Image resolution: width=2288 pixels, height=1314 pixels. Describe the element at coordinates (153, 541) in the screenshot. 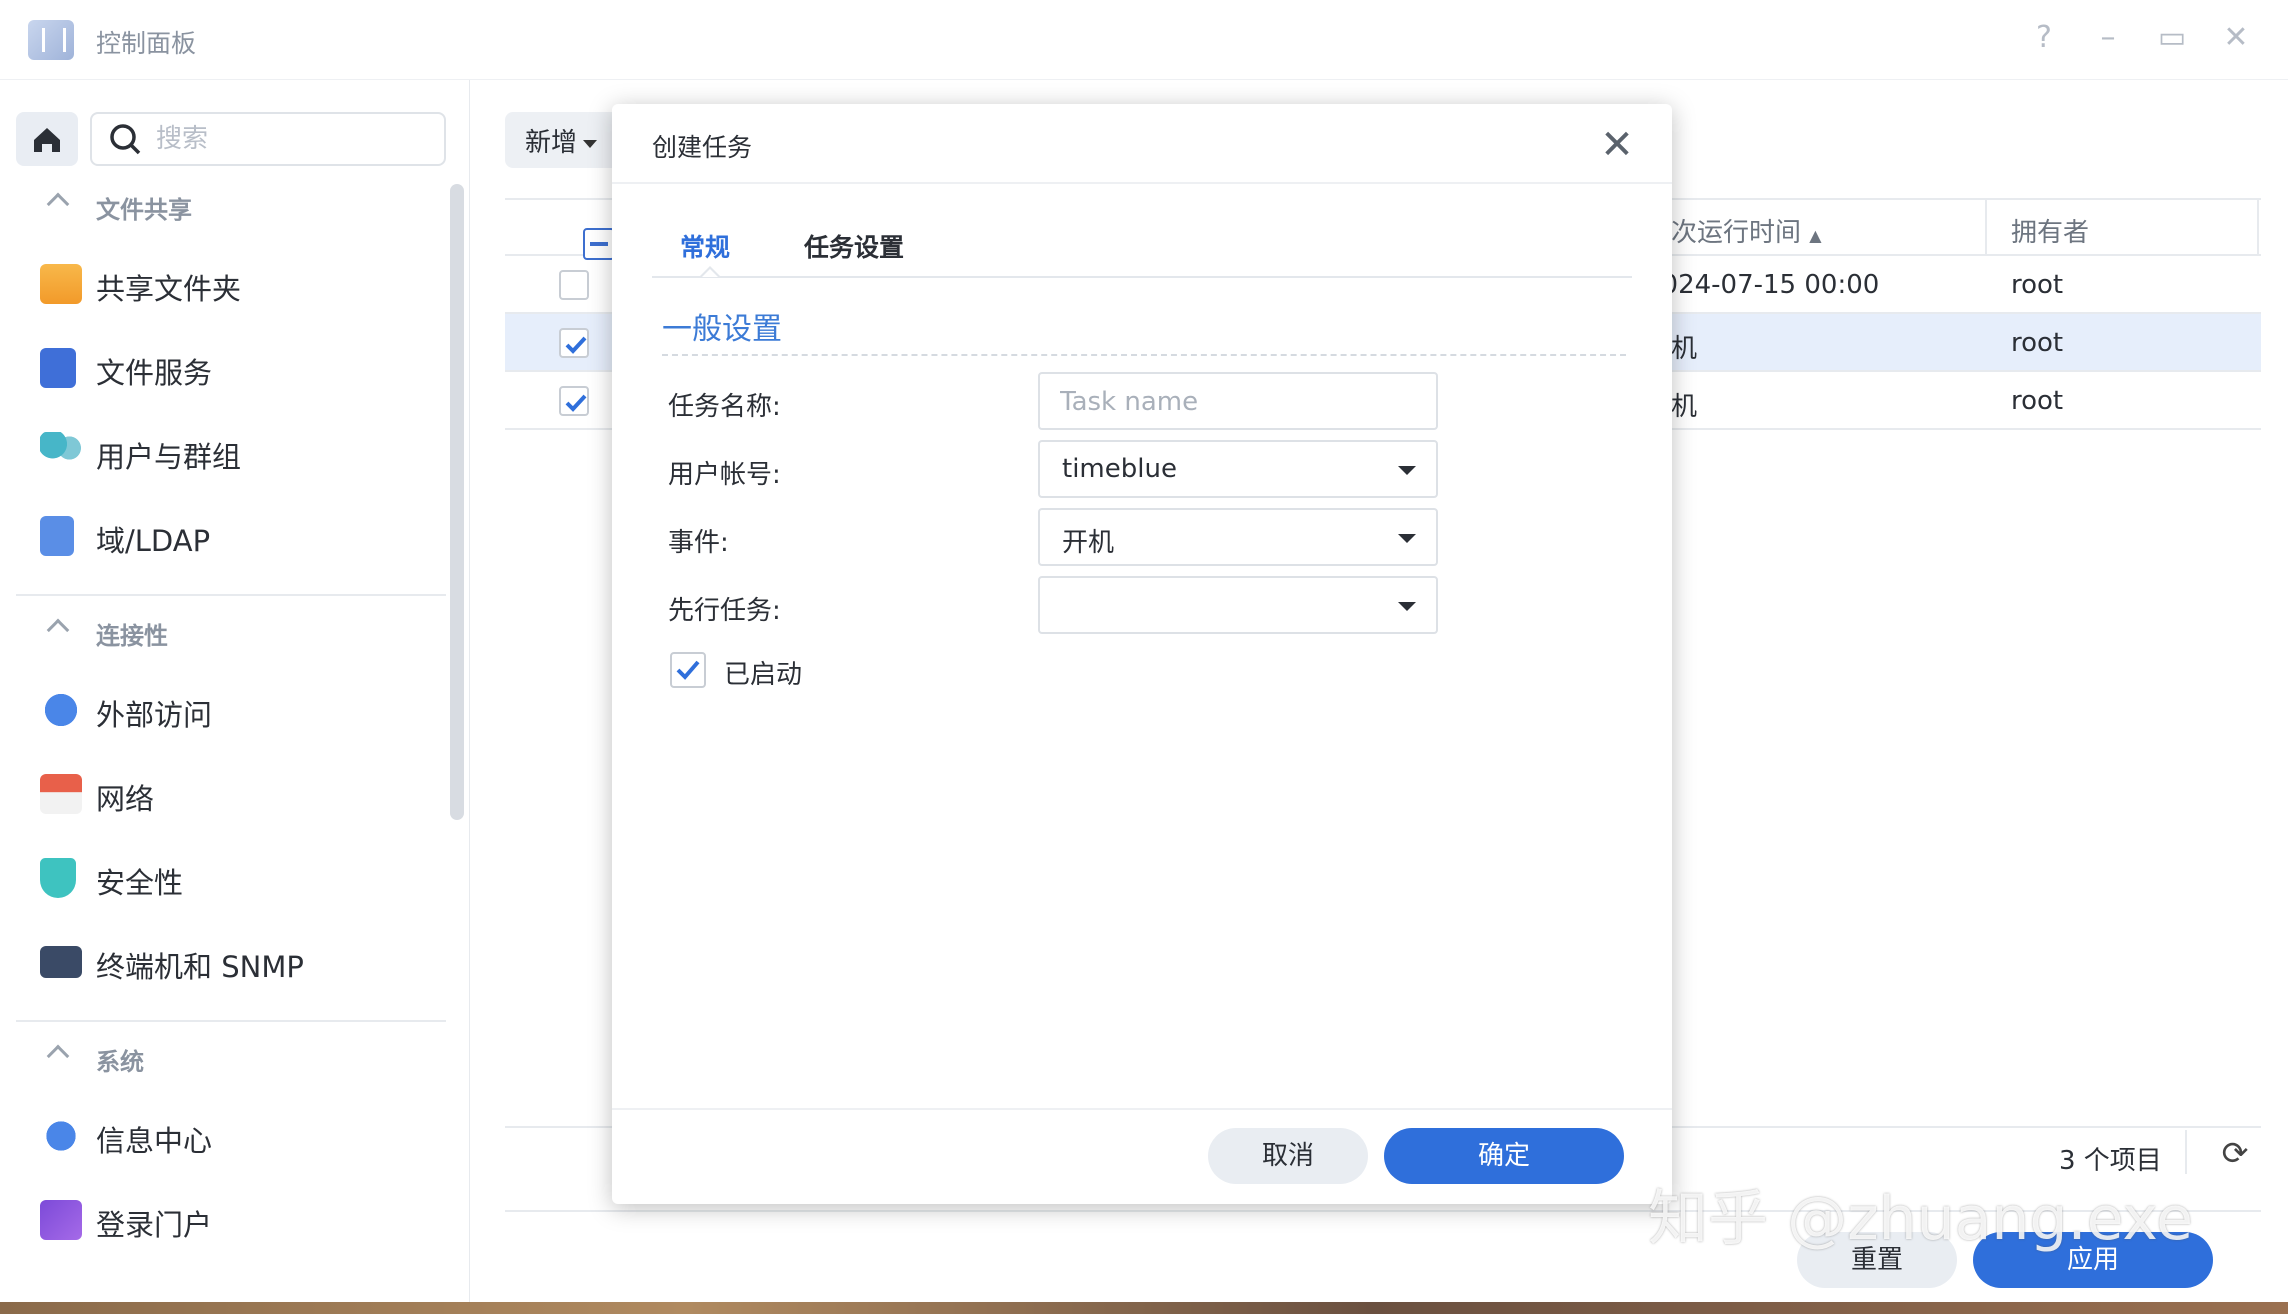

I see `sidebar-item-label: 域/LDAP` at that location.